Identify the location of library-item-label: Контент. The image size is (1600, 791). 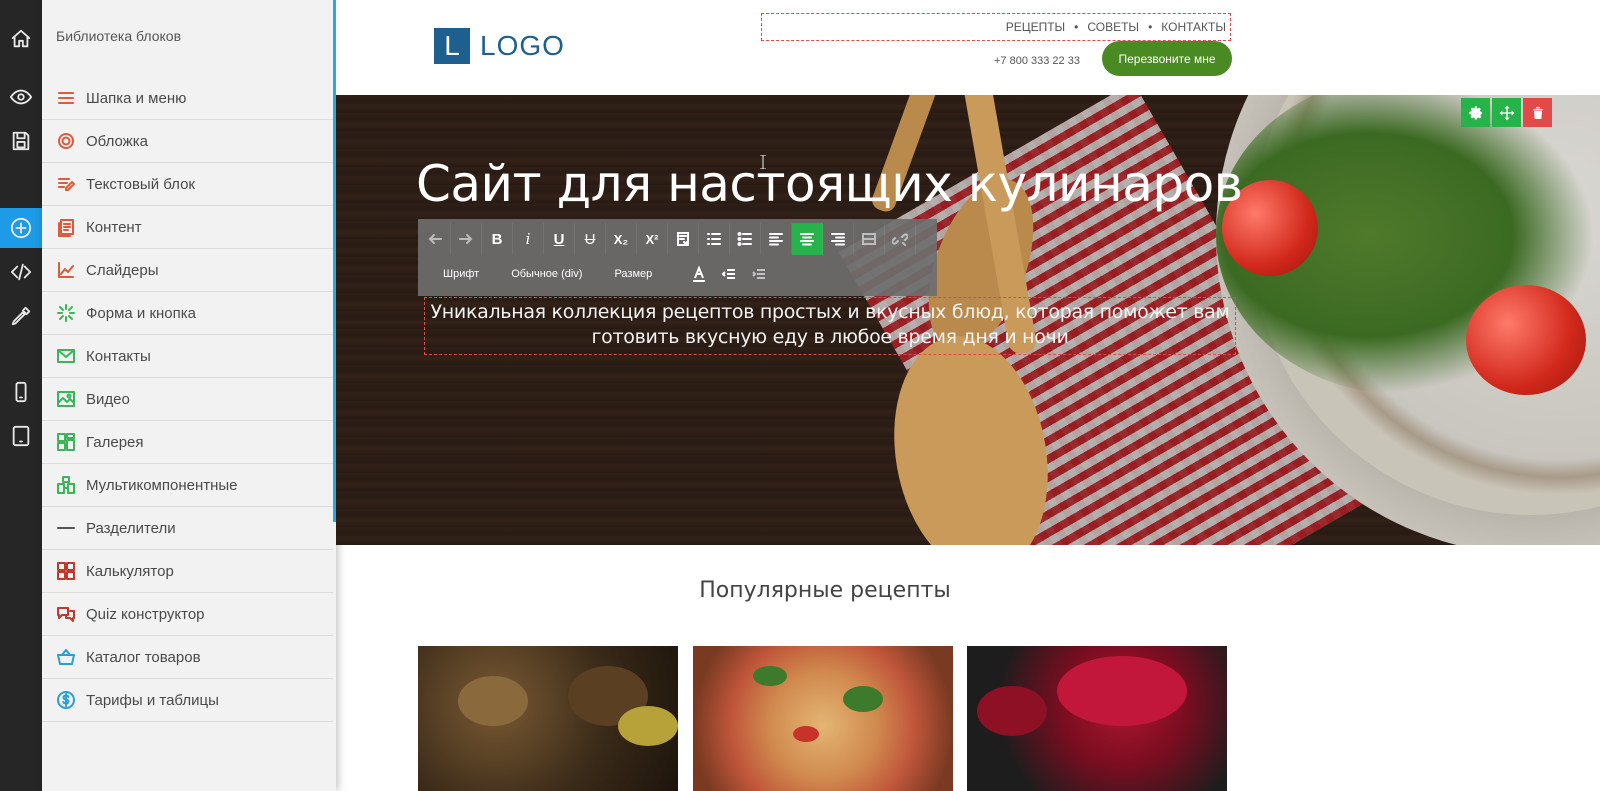
(114, 227).